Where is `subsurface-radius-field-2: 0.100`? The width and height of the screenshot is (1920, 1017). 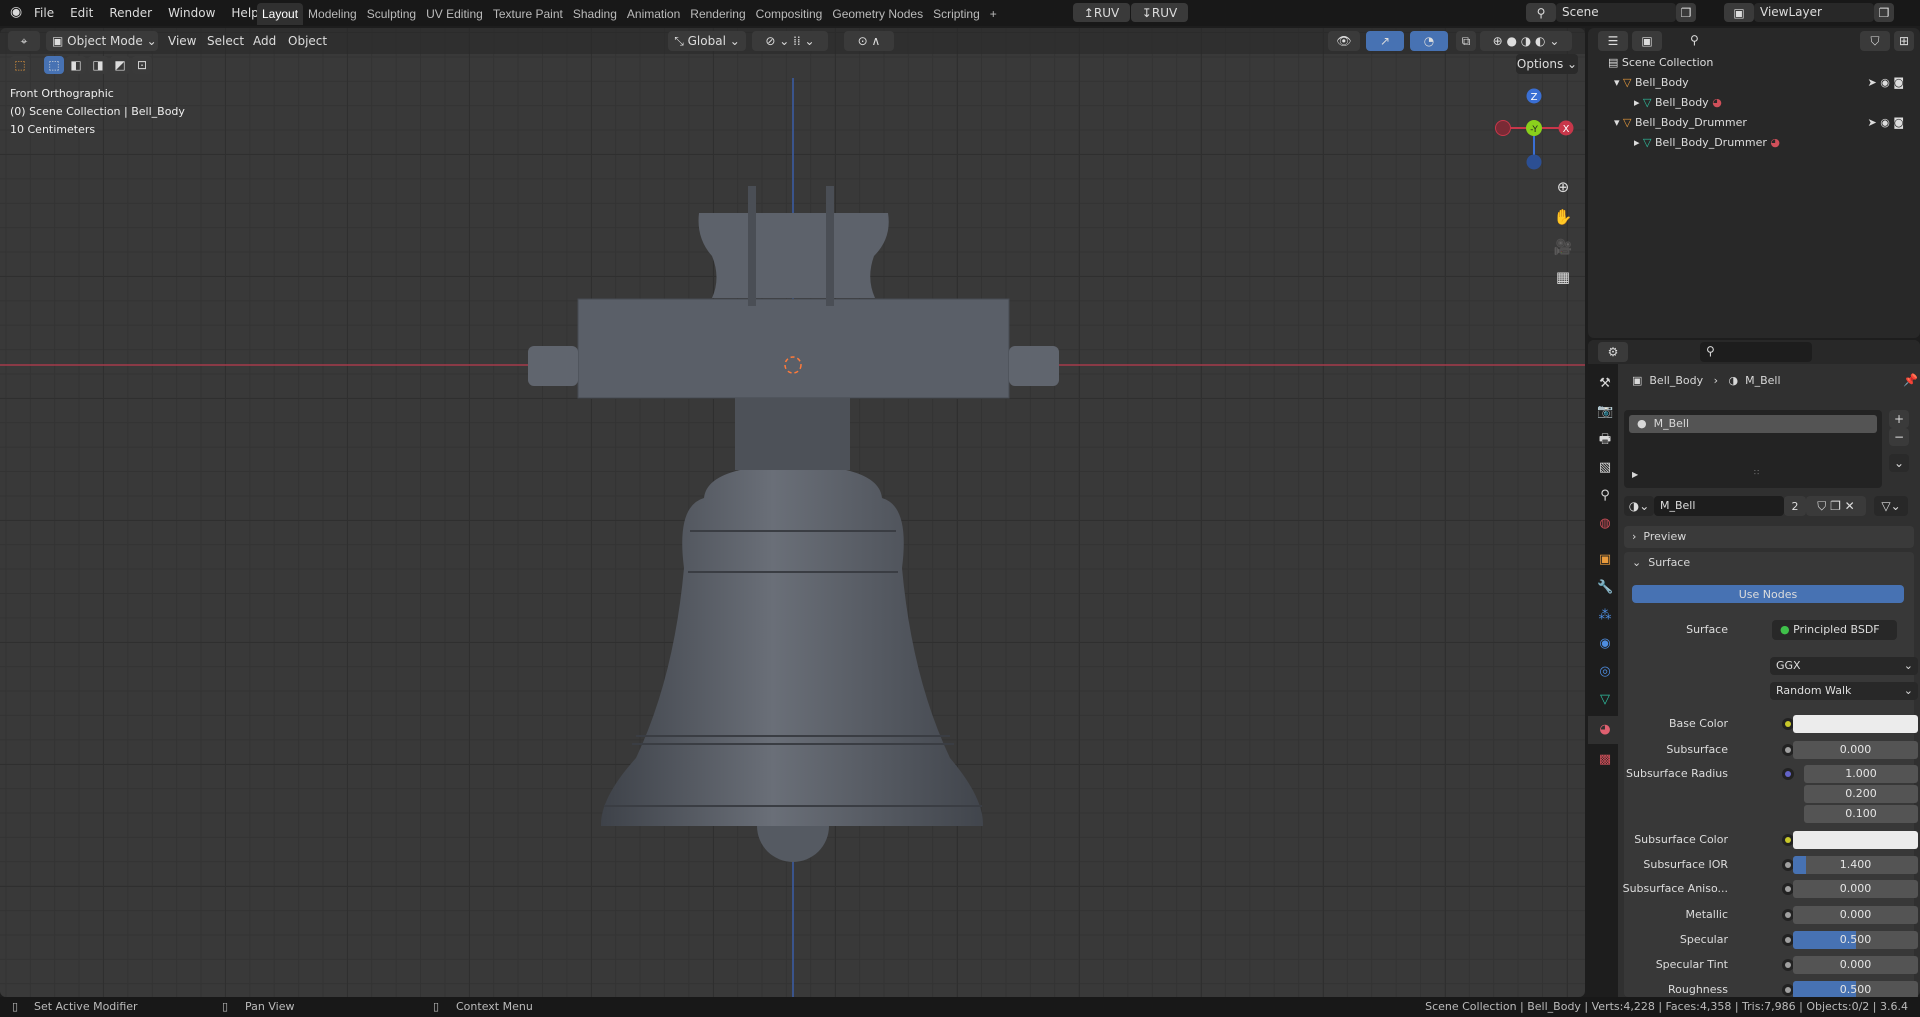
subsurface-radius-field-2: 0.100 is located at coordinates (1861, 814).